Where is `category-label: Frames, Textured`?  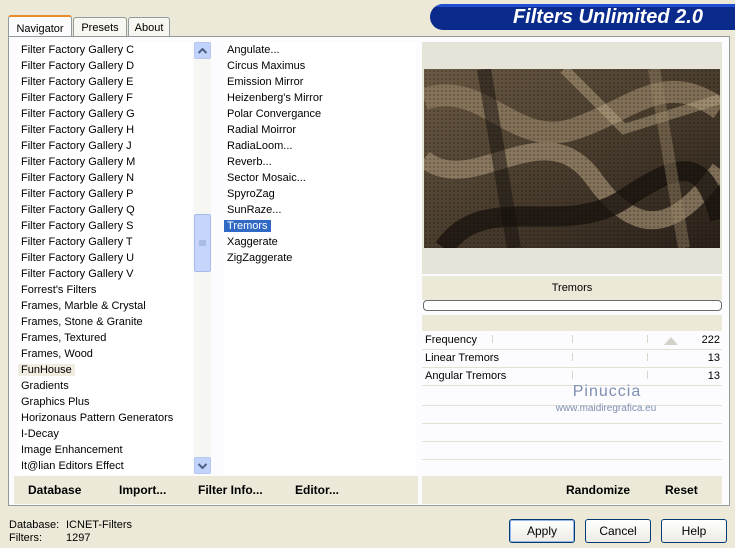
category-label: Frames, Textured is located at coordinates (64, 338).